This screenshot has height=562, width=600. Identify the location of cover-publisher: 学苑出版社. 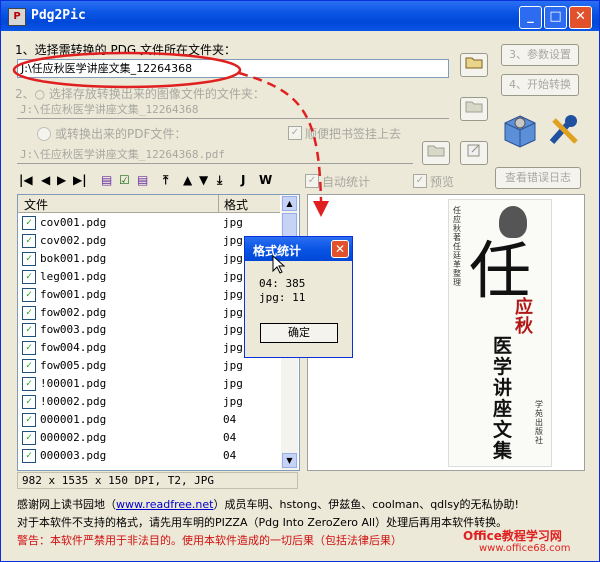
(539, 422).